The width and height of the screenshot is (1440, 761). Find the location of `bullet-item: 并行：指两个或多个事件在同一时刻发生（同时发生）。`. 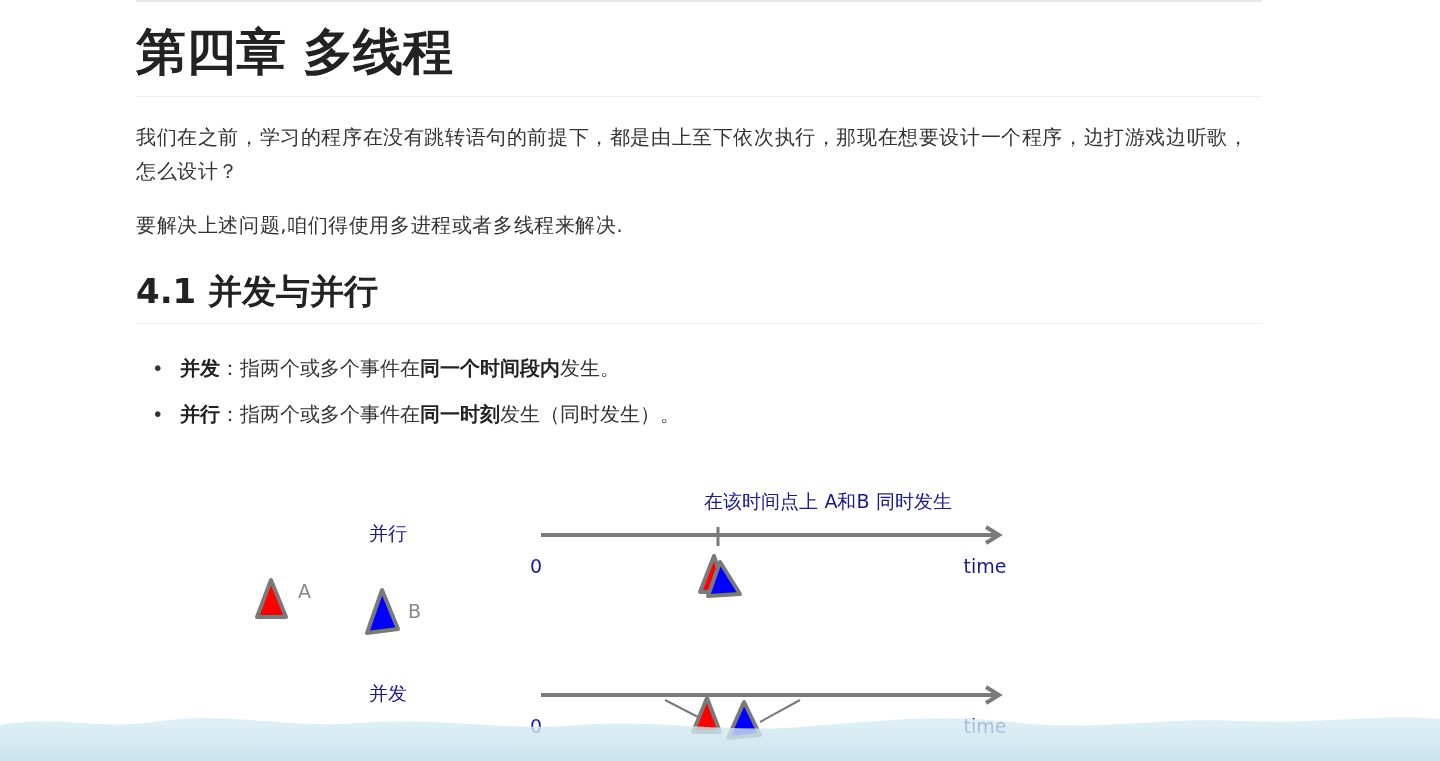

bullet-item: 并行：指两个或多个事件在同一时刻发生（同时发生）。 is located at coordinates (429, 415).